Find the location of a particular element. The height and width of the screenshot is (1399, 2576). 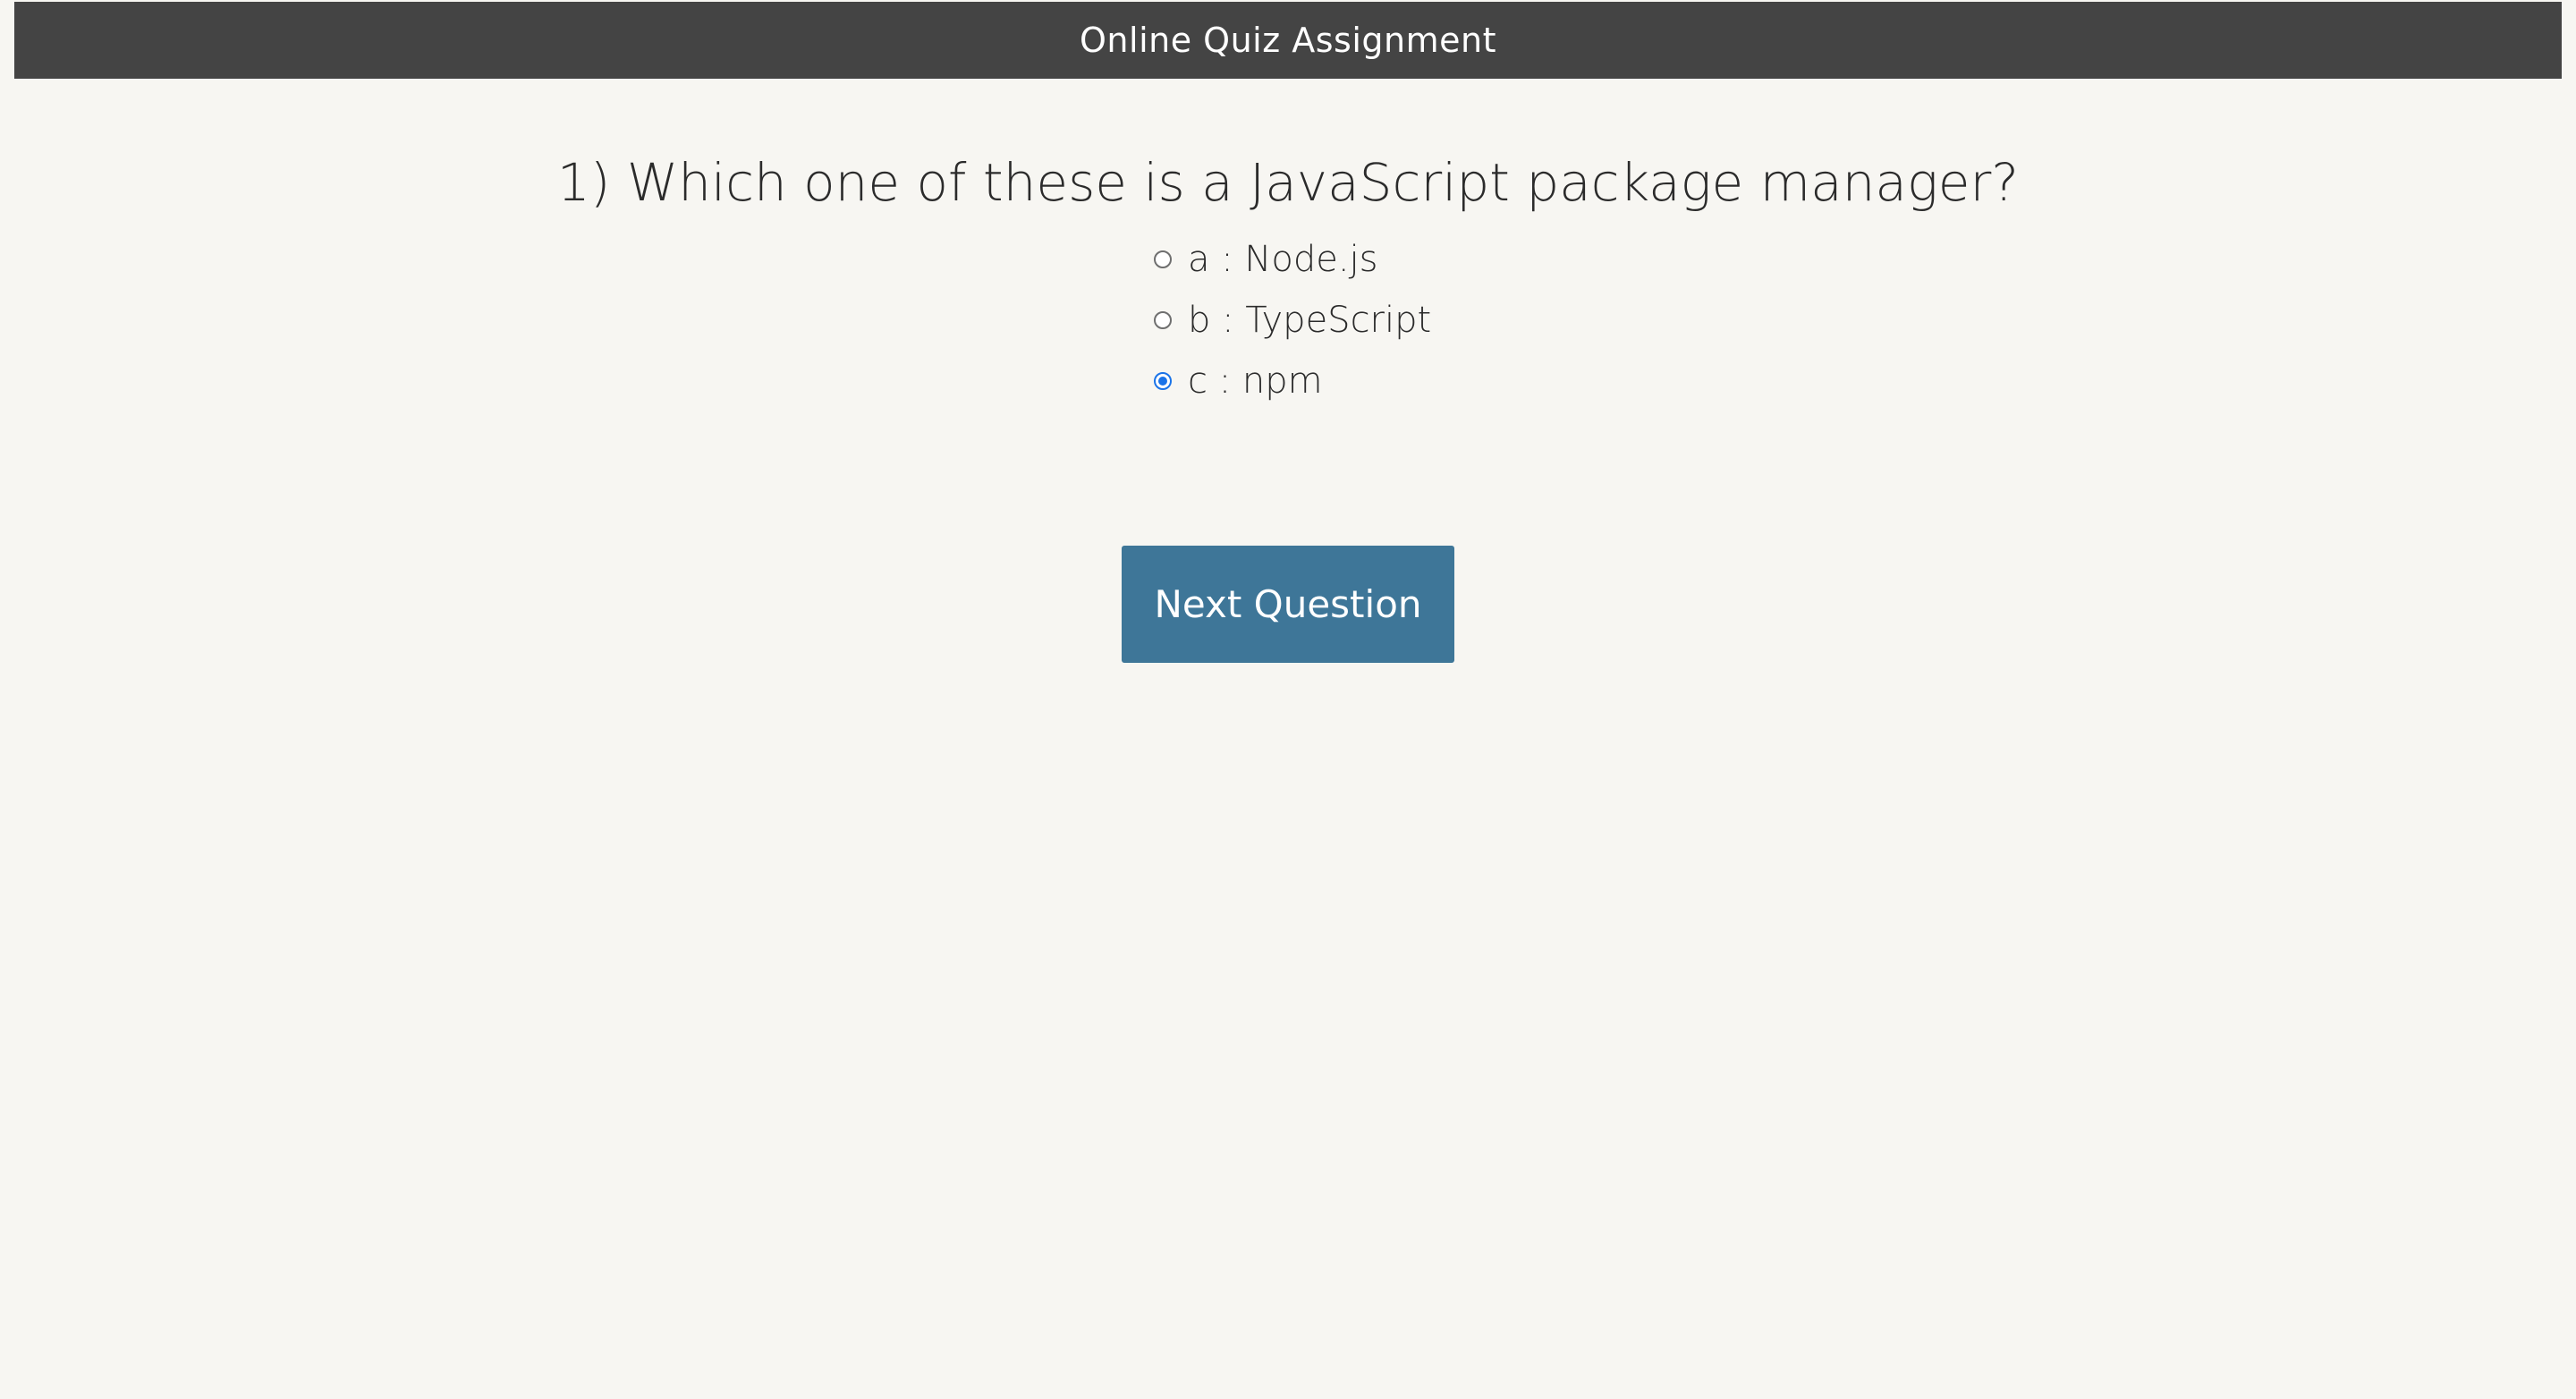

option-a-label: a : Node.js is located at coordinates (1283, 259).